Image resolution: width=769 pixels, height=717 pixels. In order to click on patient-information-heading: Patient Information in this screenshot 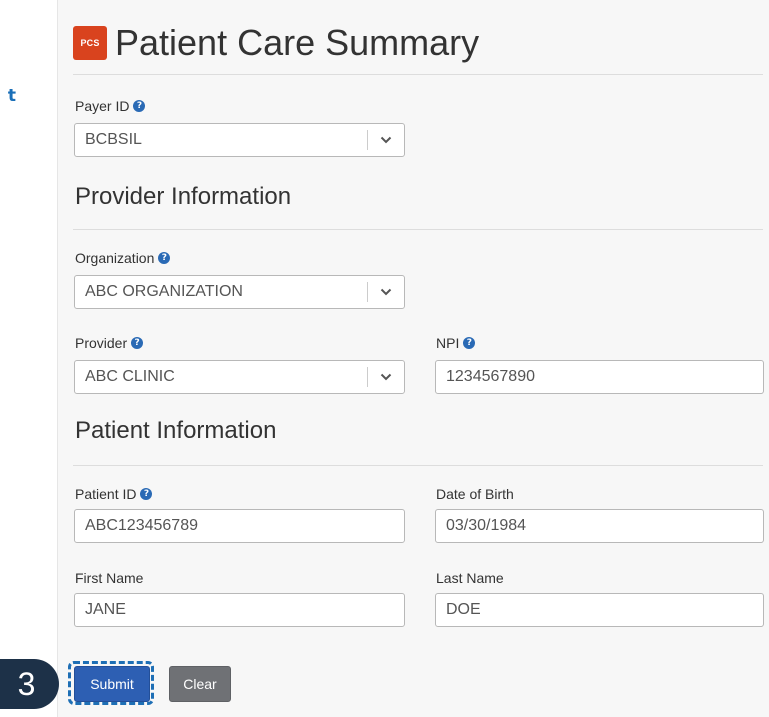, I will do `click(176, 430)`.